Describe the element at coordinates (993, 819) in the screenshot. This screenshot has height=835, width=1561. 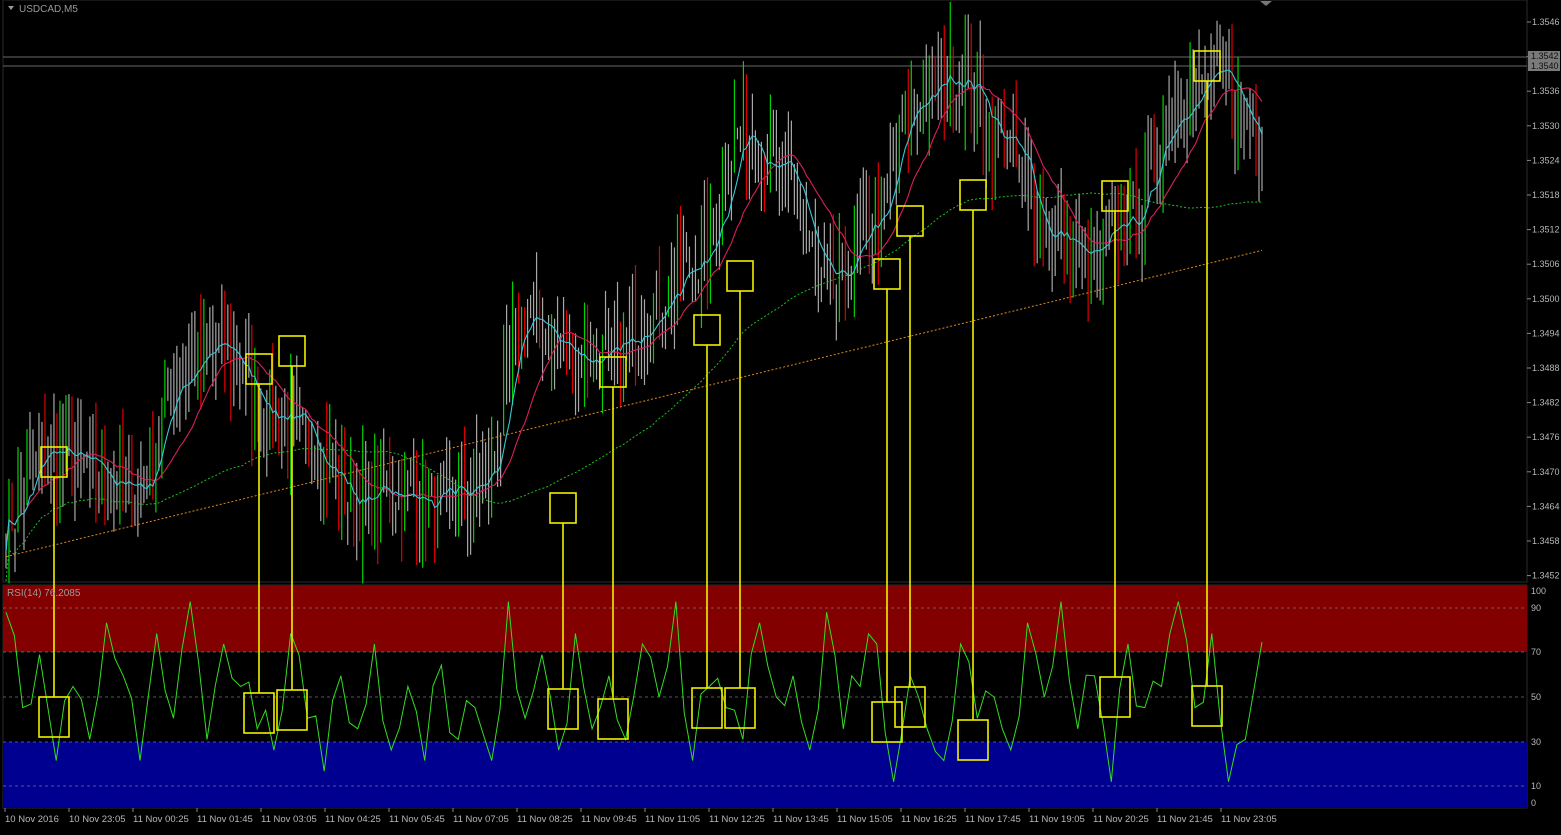
I see `time-tick-label: 11 Nov 17:45` at that location.